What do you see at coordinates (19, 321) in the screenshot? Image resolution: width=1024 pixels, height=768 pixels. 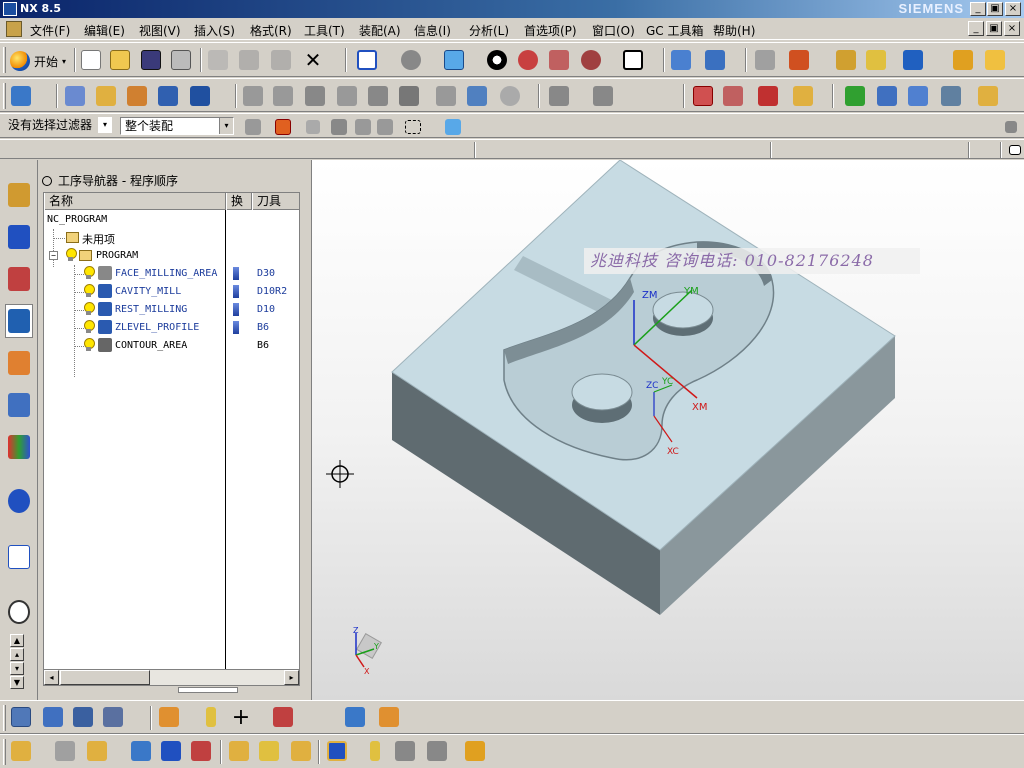 I see `resource-operation-navigator` at bounding box center [19, 321].